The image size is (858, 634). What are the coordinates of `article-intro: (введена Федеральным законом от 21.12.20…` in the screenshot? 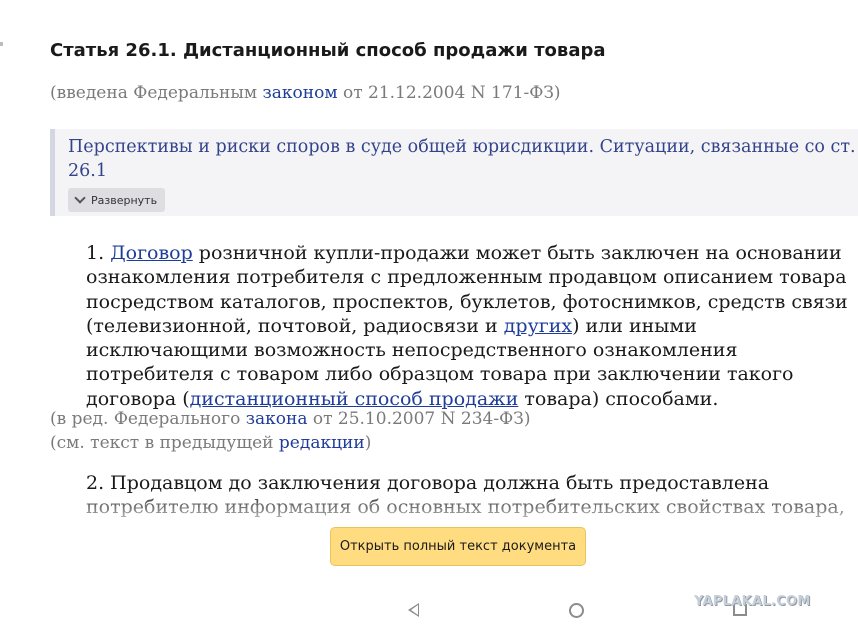 It's located at (305, 93).